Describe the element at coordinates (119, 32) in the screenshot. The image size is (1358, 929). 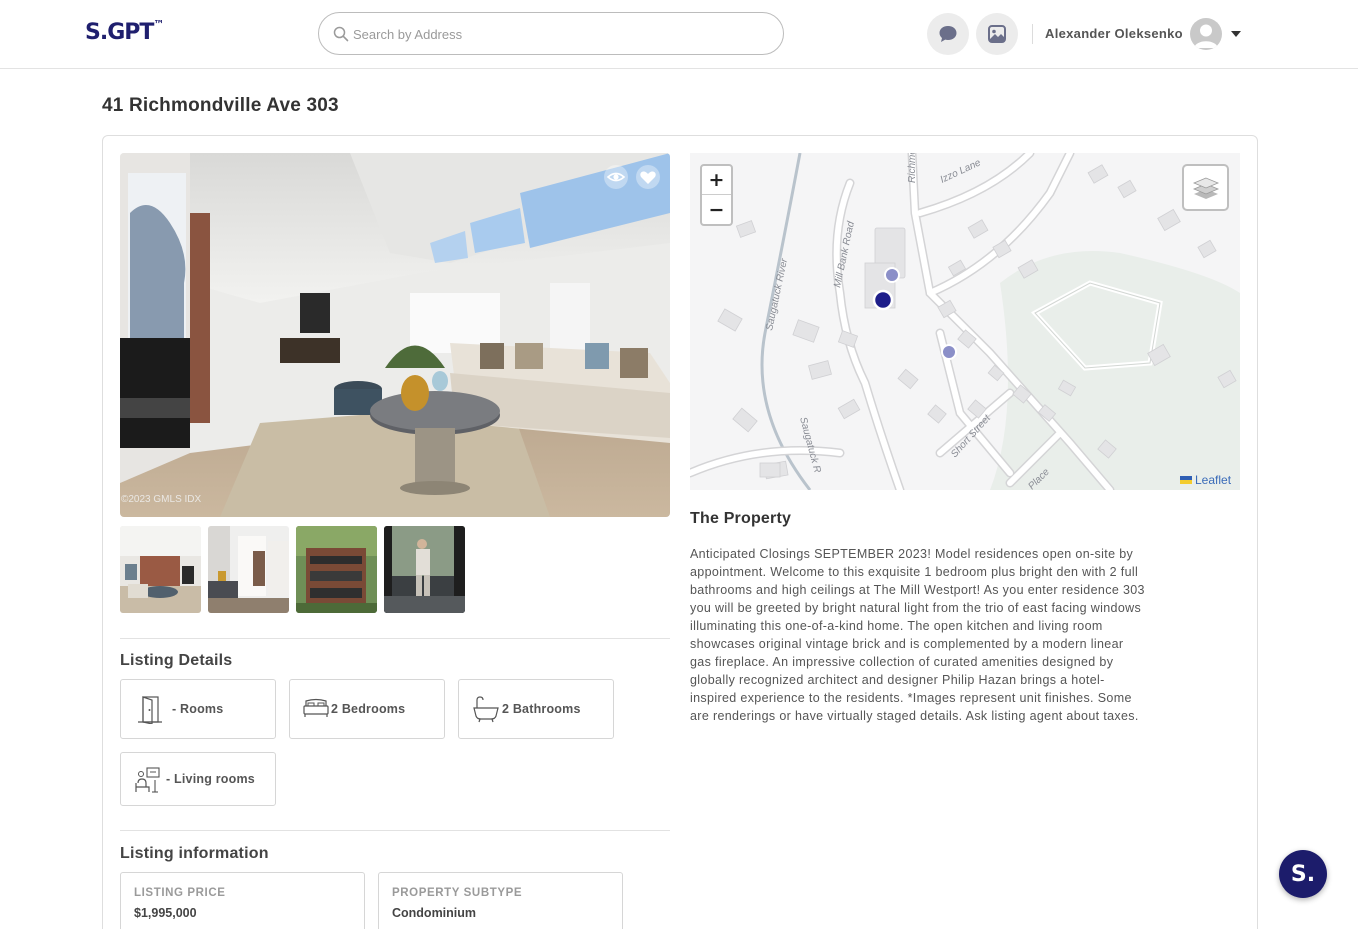
I see `logo-text: S.GPT` at that location.